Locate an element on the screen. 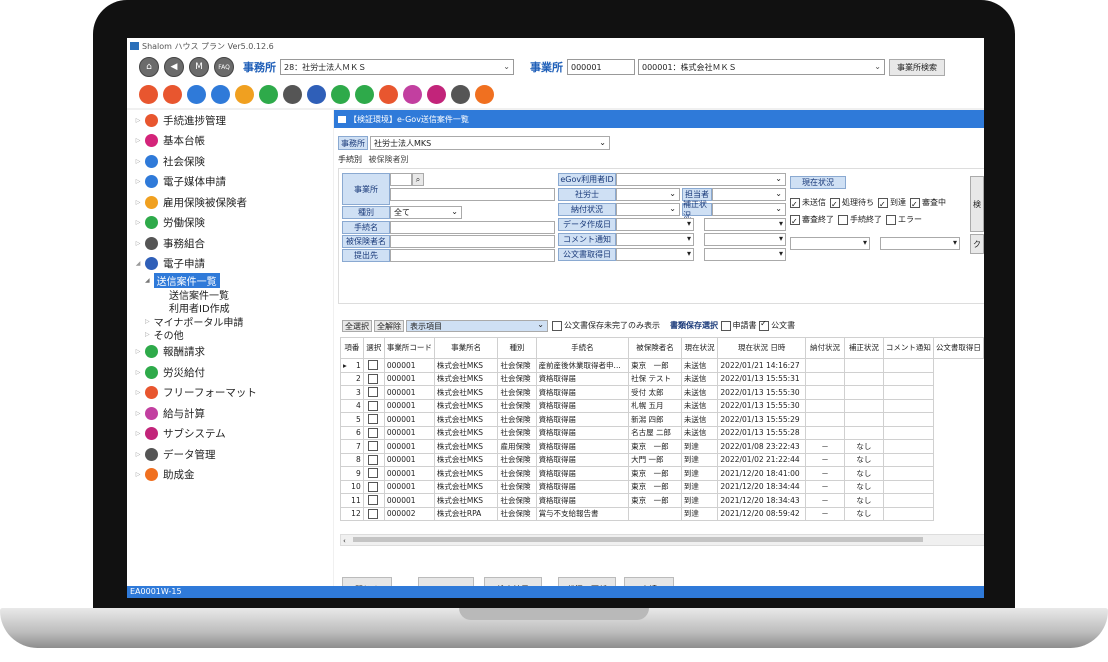  sidebar-item: ▷ 社会保険 is located at coordinates (230, 161).